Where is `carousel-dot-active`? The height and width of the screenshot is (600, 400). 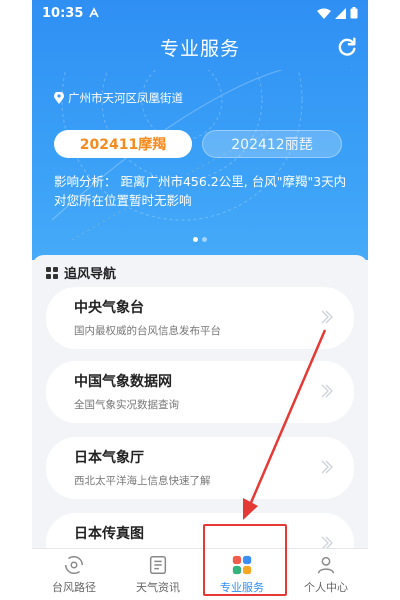
carousel-dot-active is located at coordinates (195, 239).